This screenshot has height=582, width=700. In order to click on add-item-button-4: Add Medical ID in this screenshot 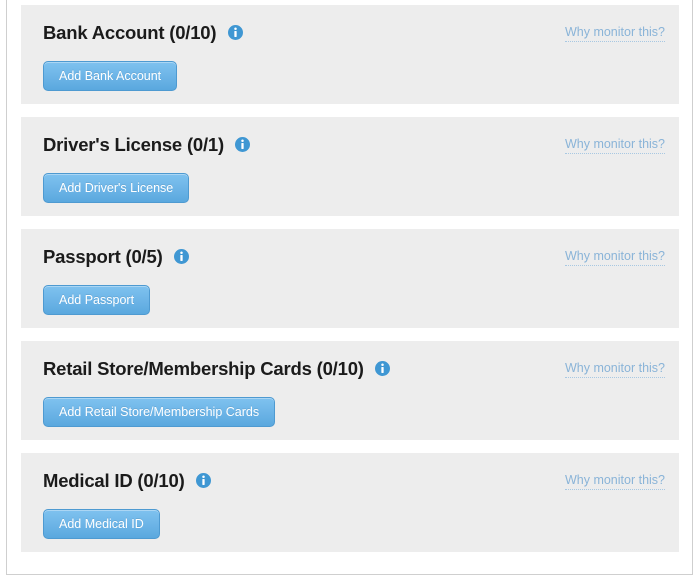, I will do `click(101, 524)`.